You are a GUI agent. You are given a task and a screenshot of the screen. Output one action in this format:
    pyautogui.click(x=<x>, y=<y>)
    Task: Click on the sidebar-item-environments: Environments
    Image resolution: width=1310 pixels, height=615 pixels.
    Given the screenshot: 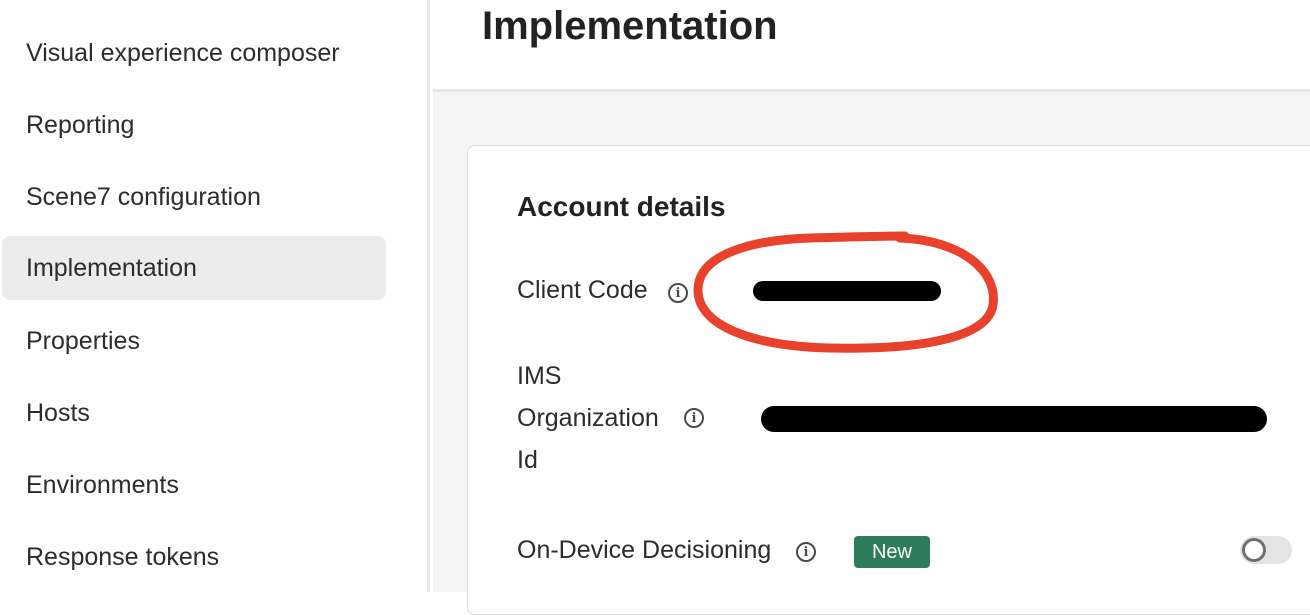 What is the action you would take?
    pyautogui.click(x=194, y=485)
    